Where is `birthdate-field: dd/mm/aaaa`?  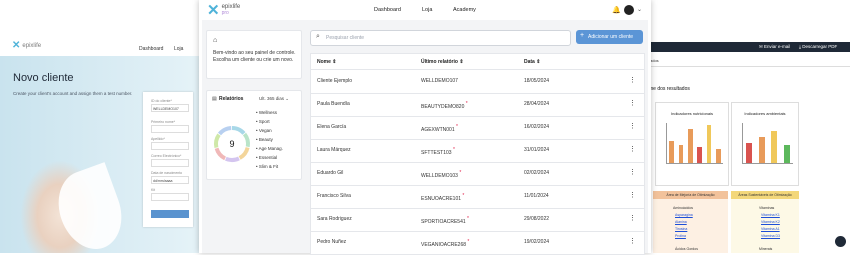
birthdate-field: dd/mm/aaaa is located at coordinates (170, 180).